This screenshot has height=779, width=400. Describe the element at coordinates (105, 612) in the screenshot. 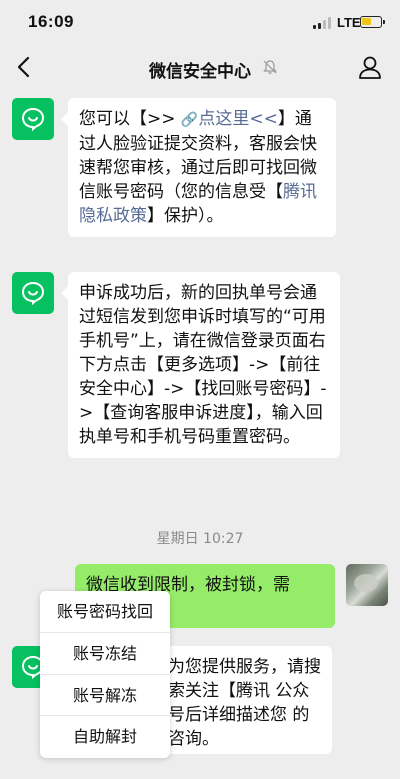

I see `menu-item-password-recovery: 账号密码找回` at that location.